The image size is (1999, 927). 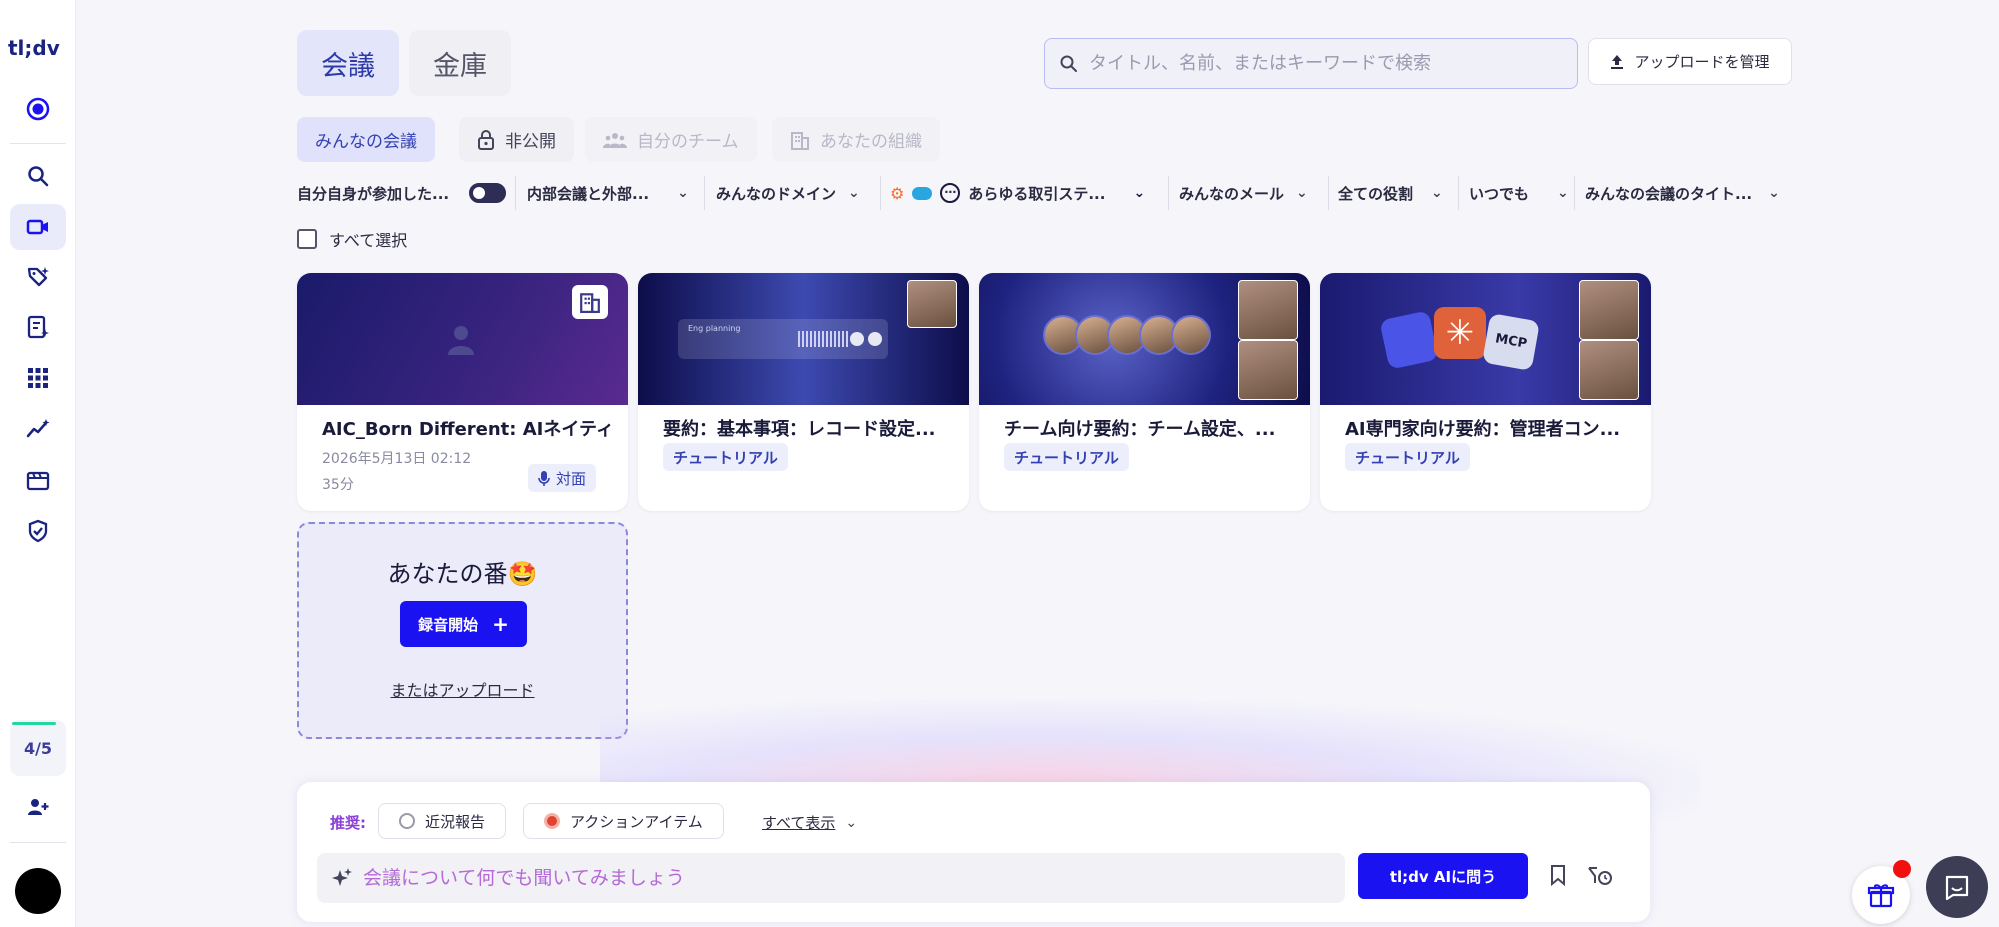 I want to click on select-all-checkbox, so click(x=307, y=239).